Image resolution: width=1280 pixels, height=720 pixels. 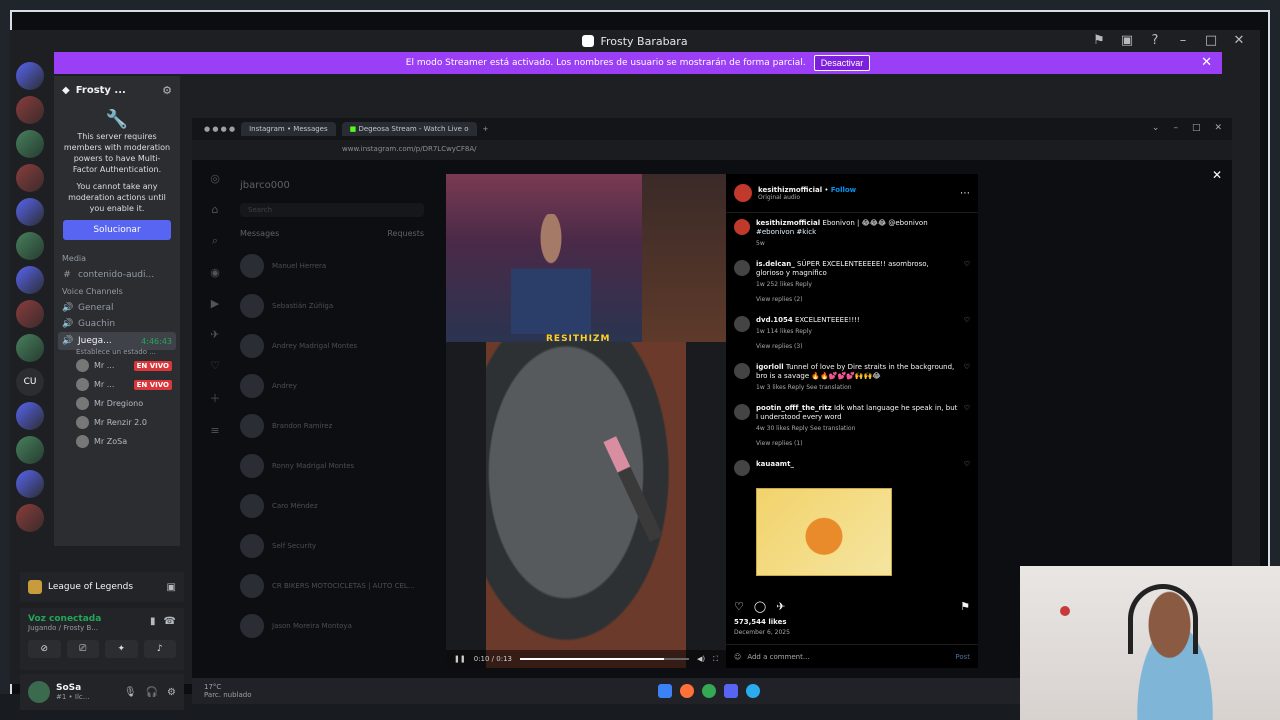 I want to click on close-banner-icon: ✕, so click(x=1206, y=62).